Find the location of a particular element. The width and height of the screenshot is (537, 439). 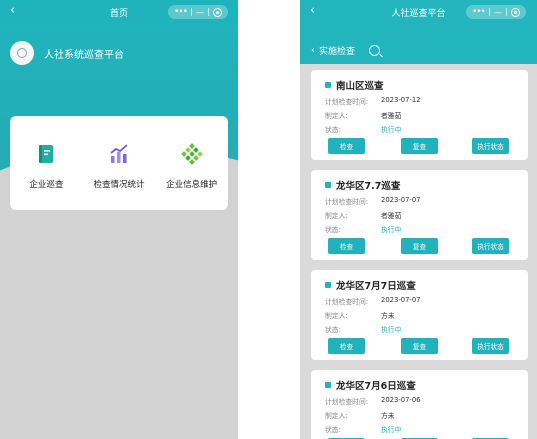

plan-header: 龙华区7月6日巡查 is located at coordinates (370, 385).